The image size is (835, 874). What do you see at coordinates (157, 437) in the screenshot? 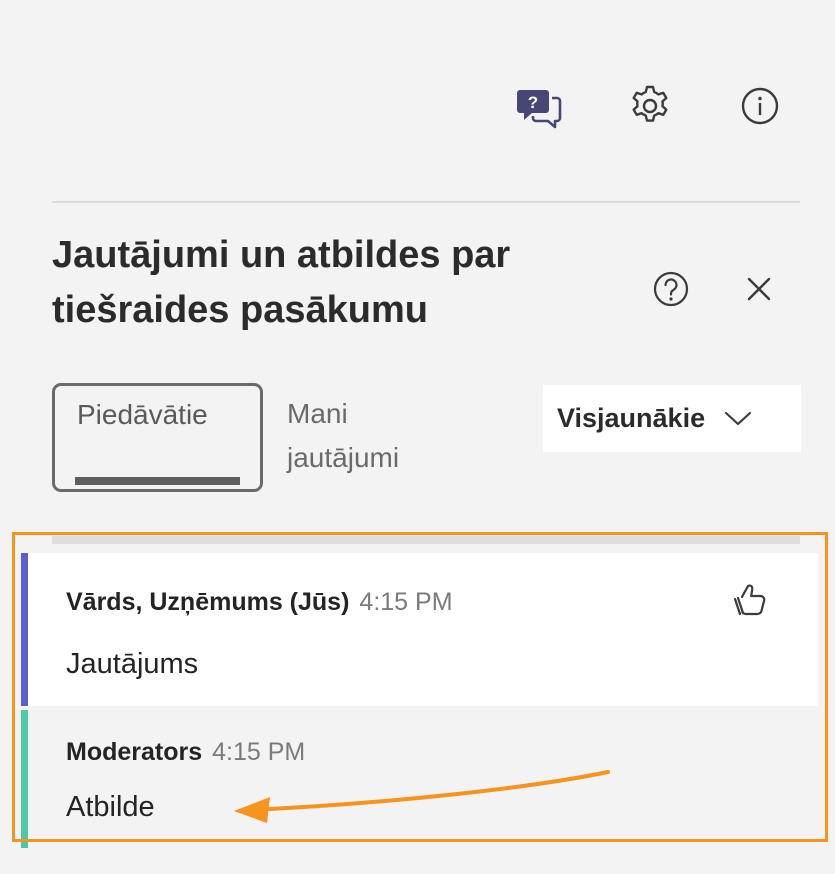
I see `tab-featured: Piedāvātie` at bounding box center [157, 437].